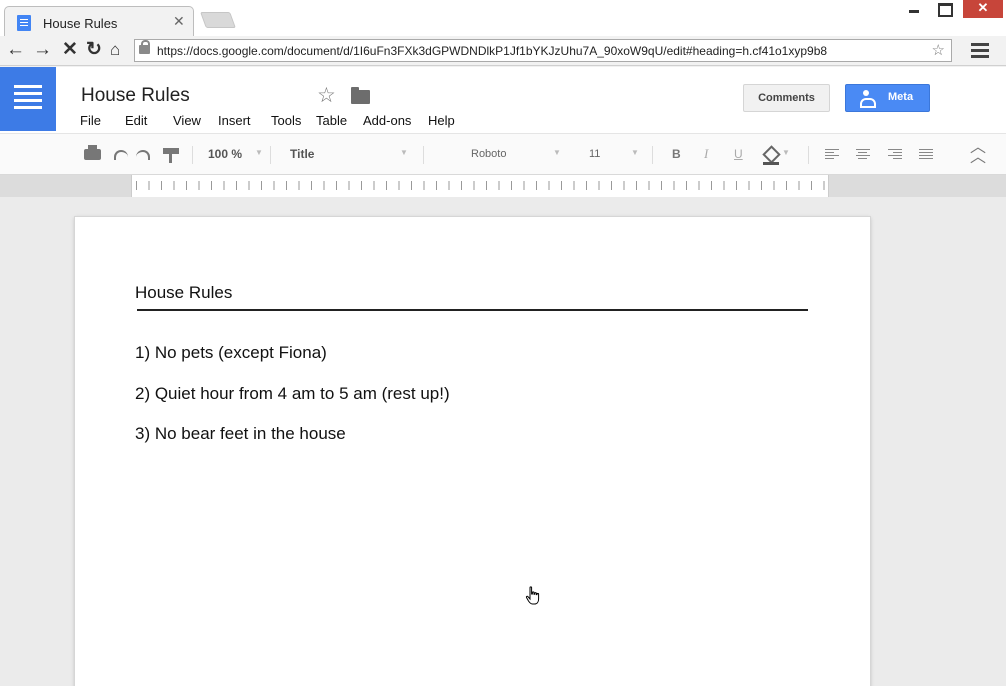 The image size is (1006, 686). I want to click on zoom-select: 100 %, so click(225, 154).